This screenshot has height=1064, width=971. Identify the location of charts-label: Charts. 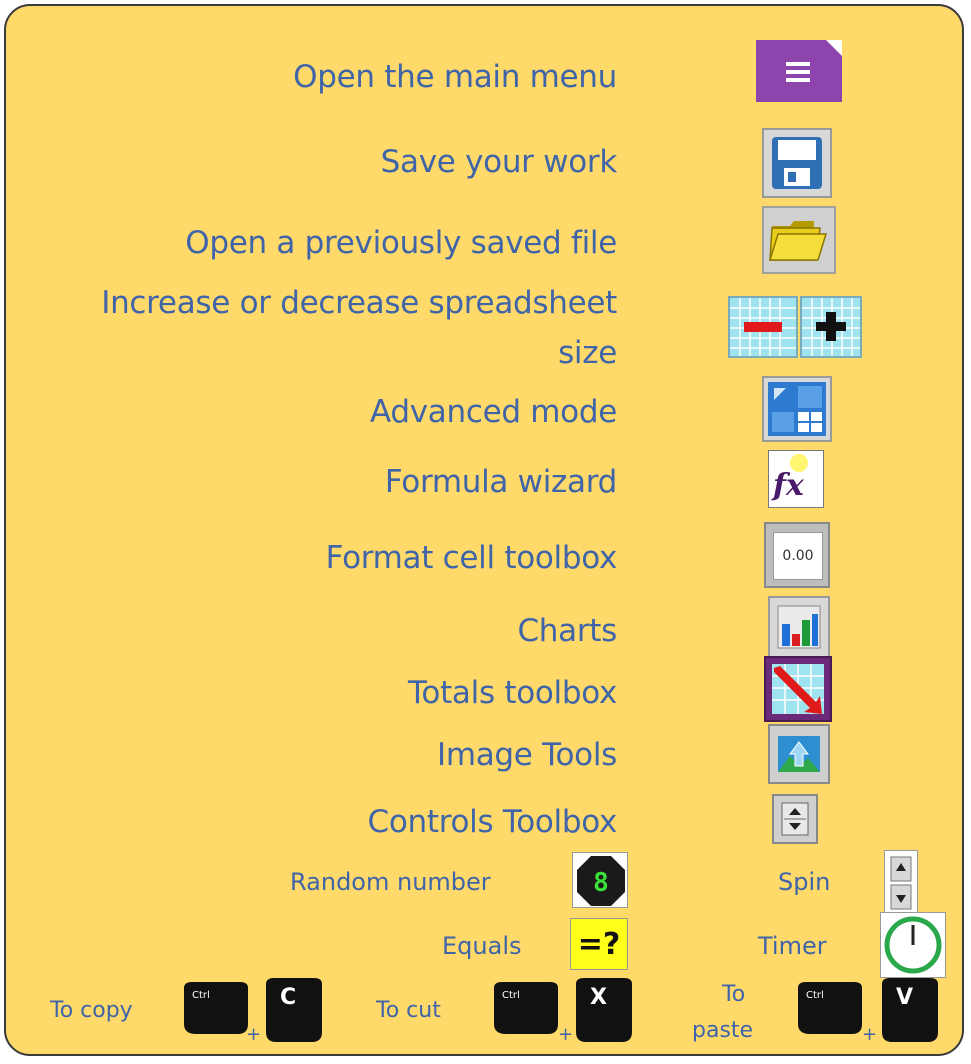
(567, 631).